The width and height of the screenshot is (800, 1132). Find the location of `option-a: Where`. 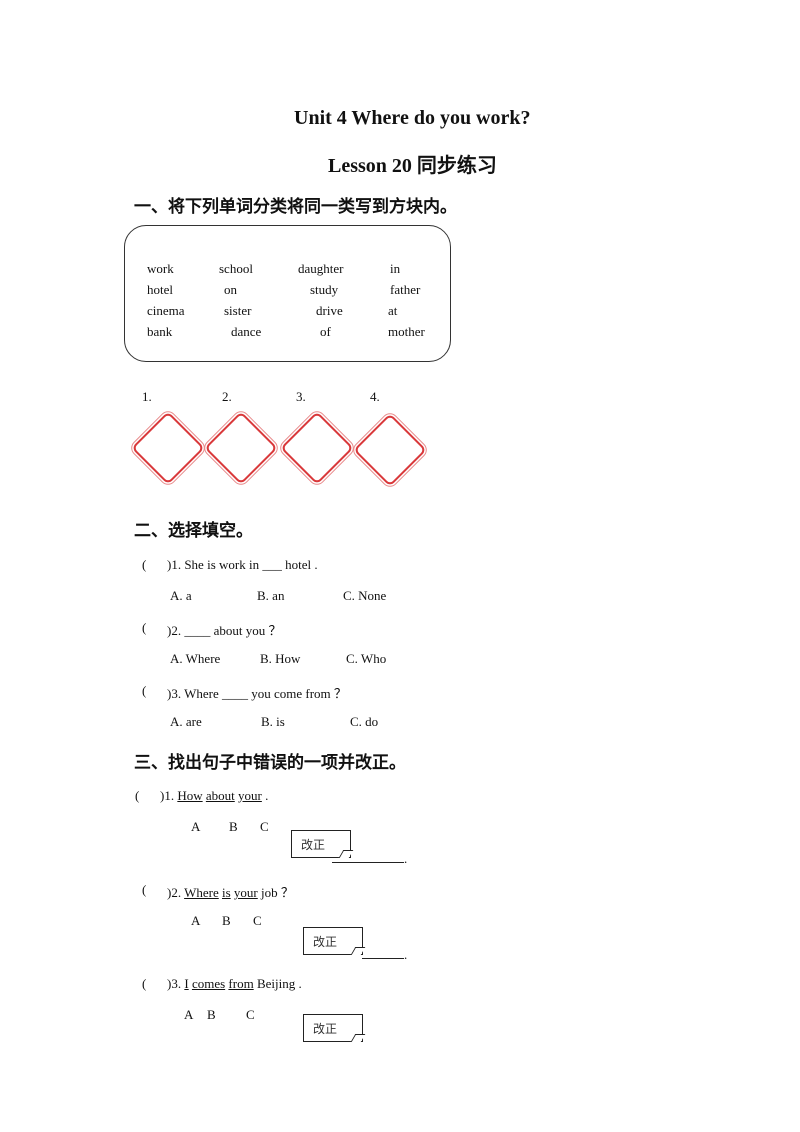

option-a: Where is located at coordinates (201, 892).